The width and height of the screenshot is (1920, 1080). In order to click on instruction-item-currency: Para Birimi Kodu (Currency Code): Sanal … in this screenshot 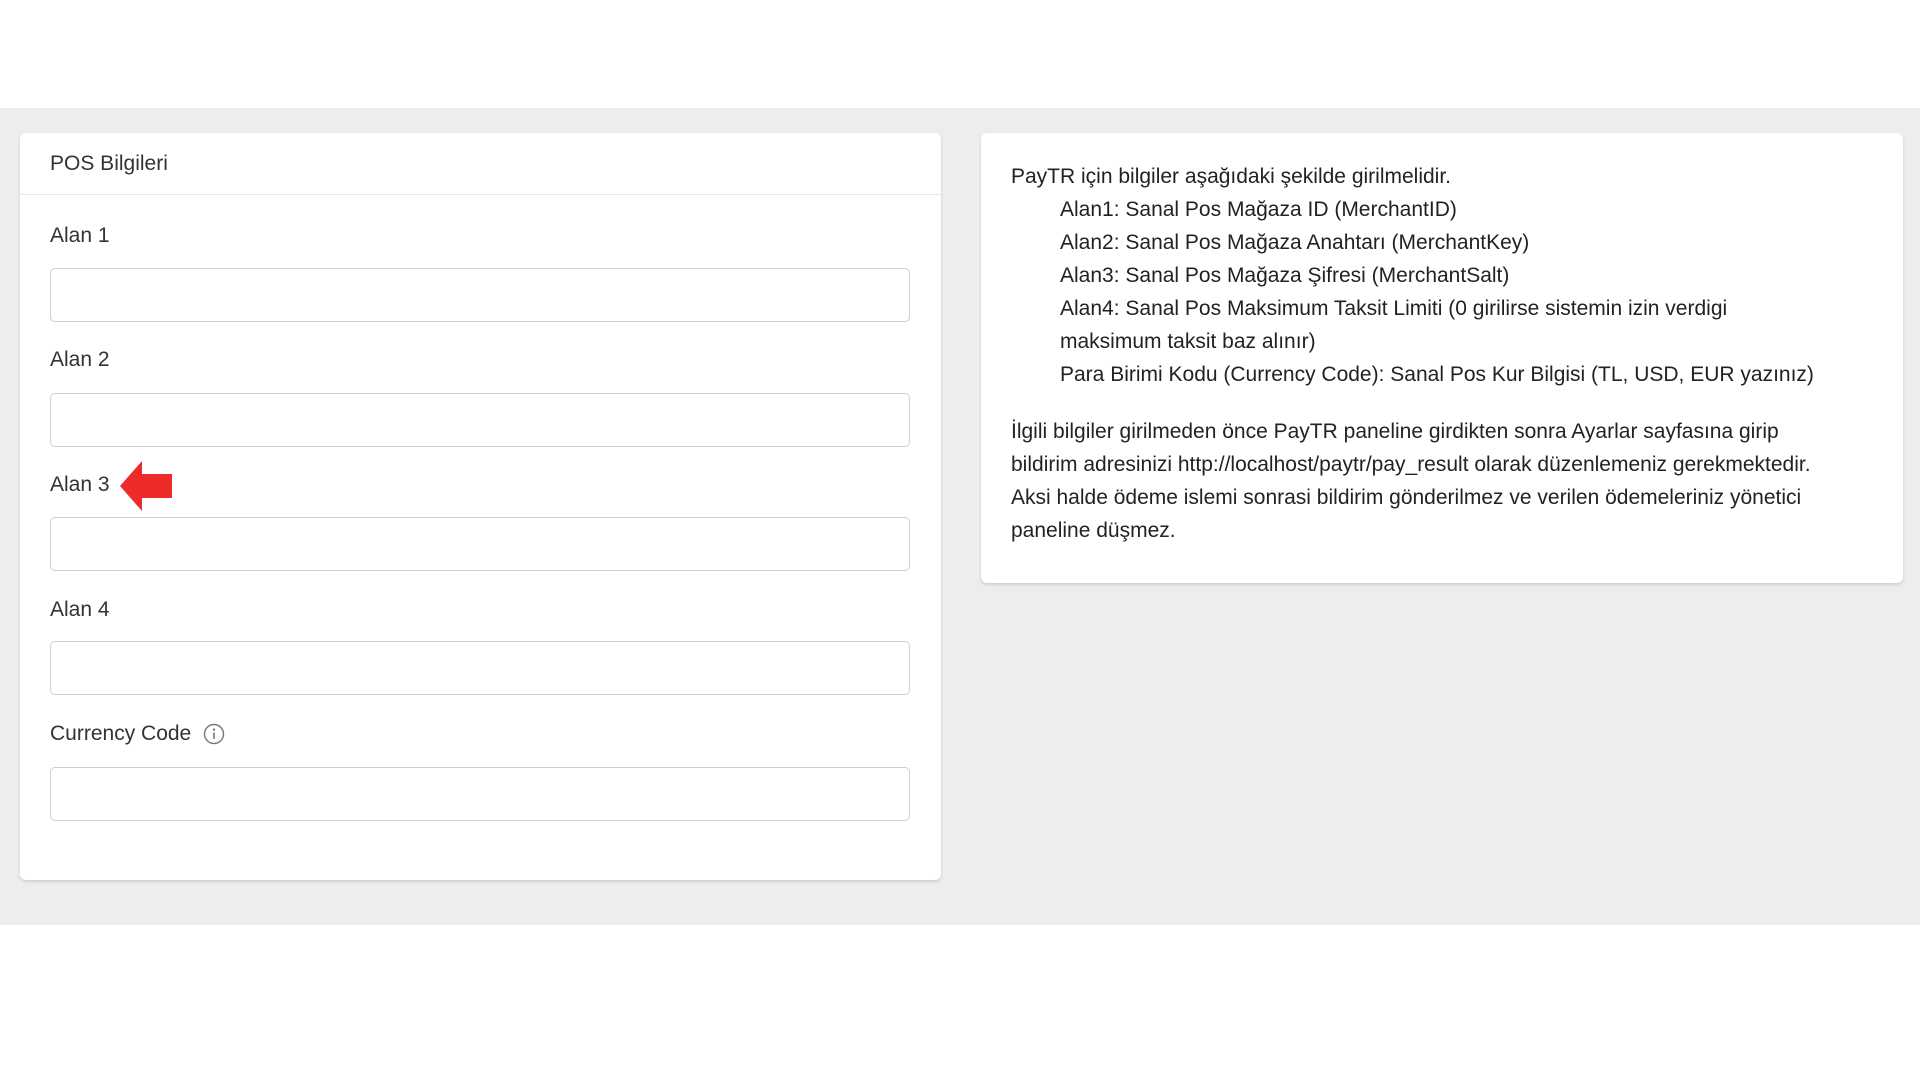, I will do `click(1437, 374)`.